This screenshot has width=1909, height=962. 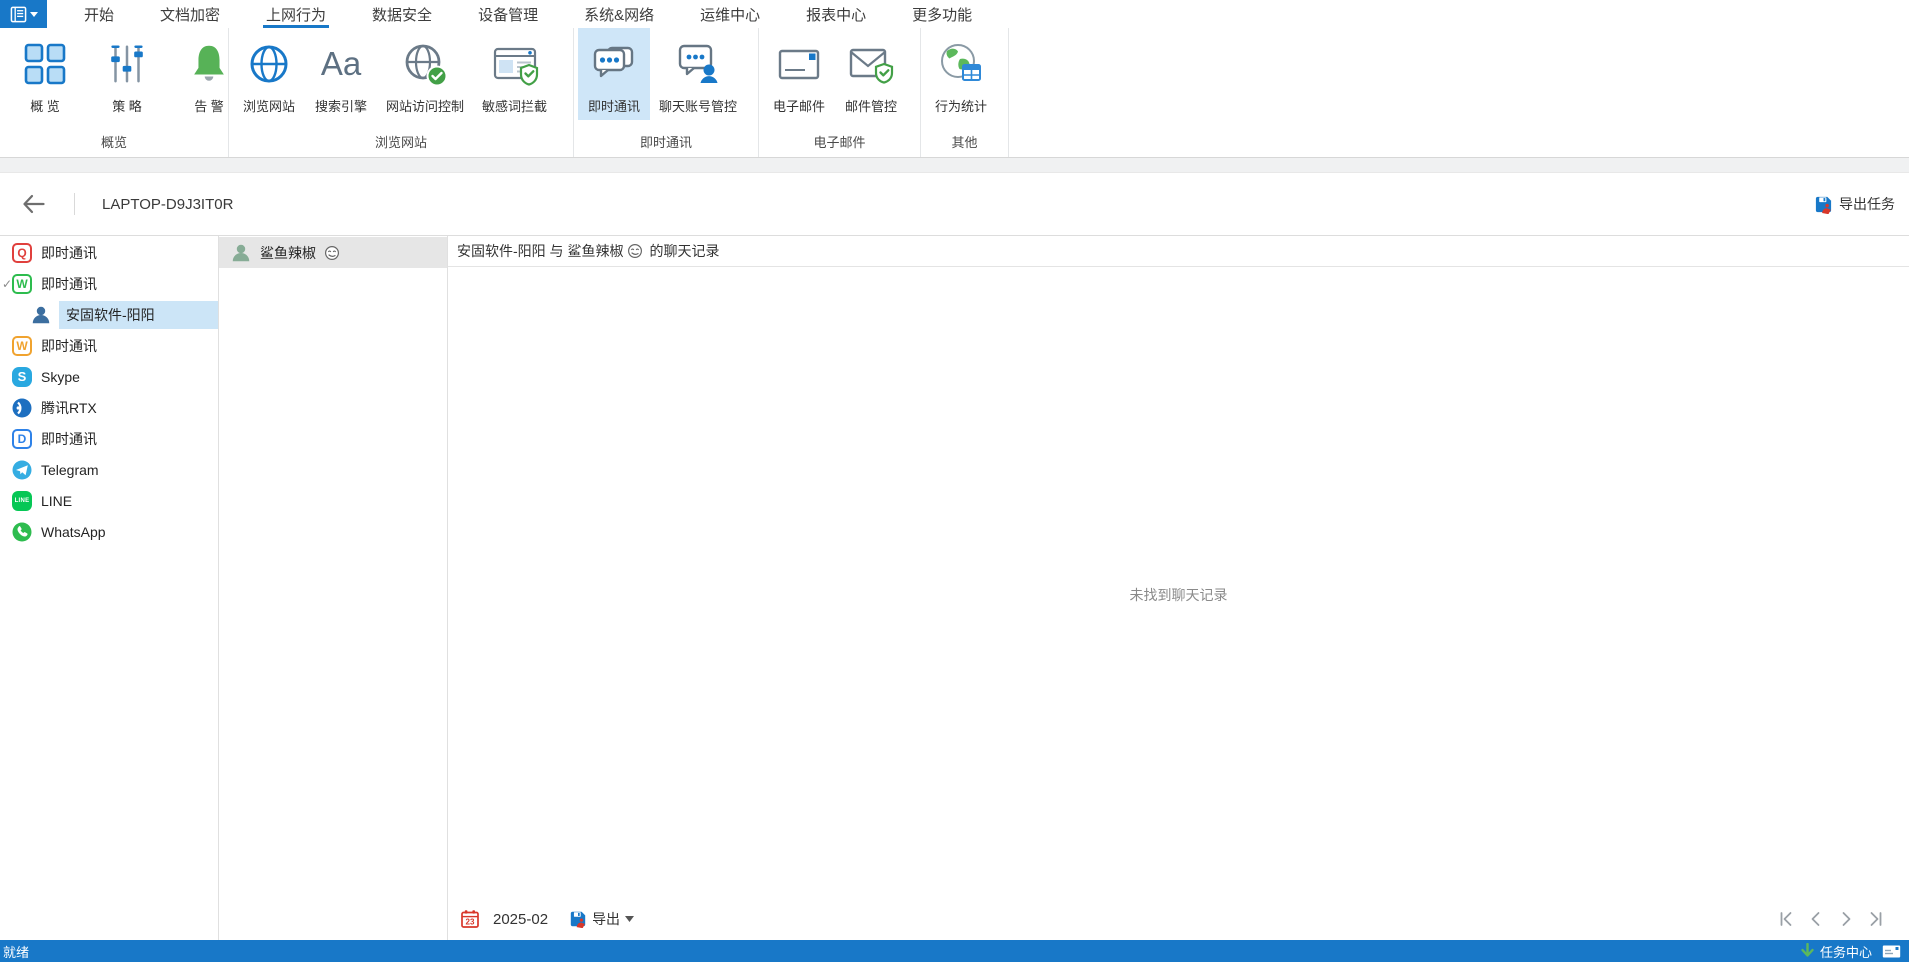 What do you see at coordinates (1854, 204) in the screenshot?
I see `export-task-button: 导出任务` at bounding box center [1854, 204].